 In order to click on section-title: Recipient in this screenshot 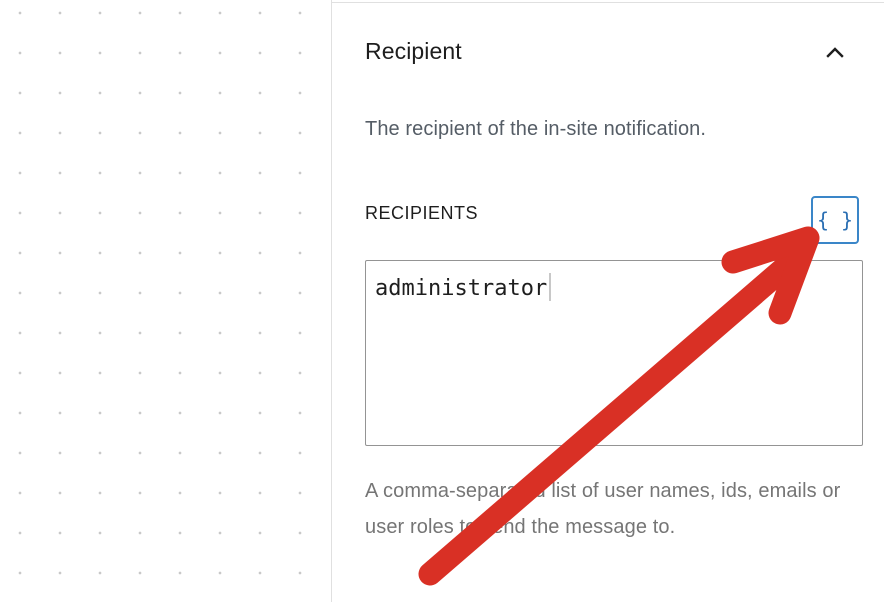, I will do `click(413, 51)`.